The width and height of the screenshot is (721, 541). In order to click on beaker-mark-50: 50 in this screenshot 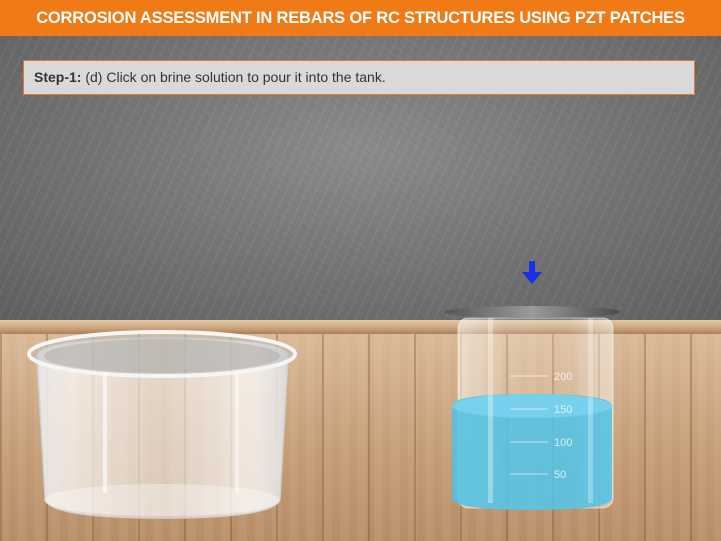, I will do `click(560, 475)`.